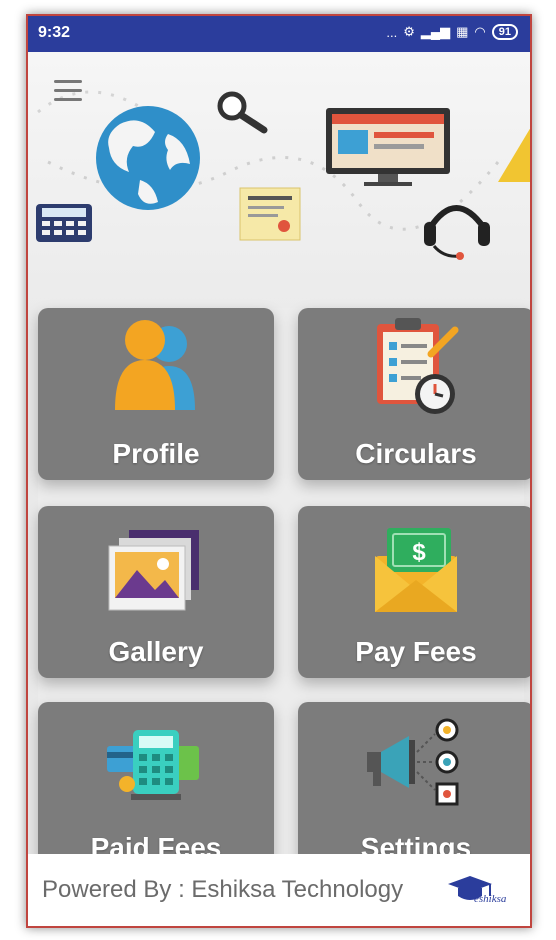  I want to click on pay-fees-tile: $ Pay Fees, so click(414, 592).